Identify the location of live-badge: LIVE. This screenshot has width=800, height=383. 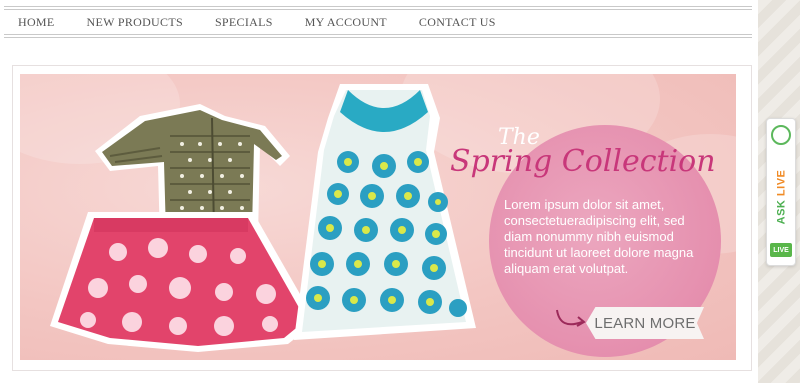
(781, 250).